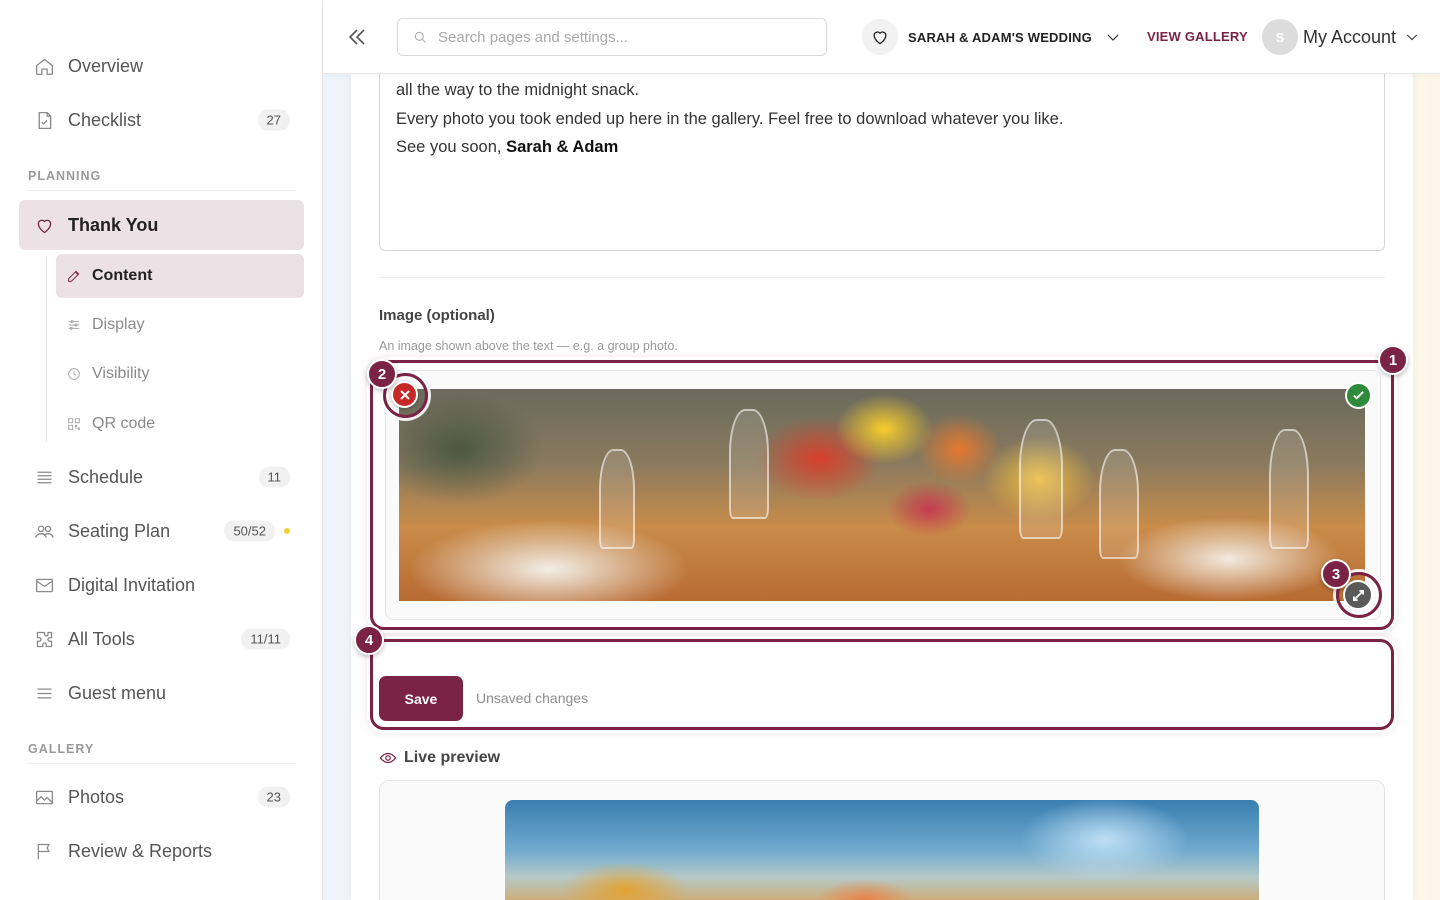  What do you see at coordinates (44, 531) in the screenshot?
I see `users-icon` at bounding box center [44, 531].